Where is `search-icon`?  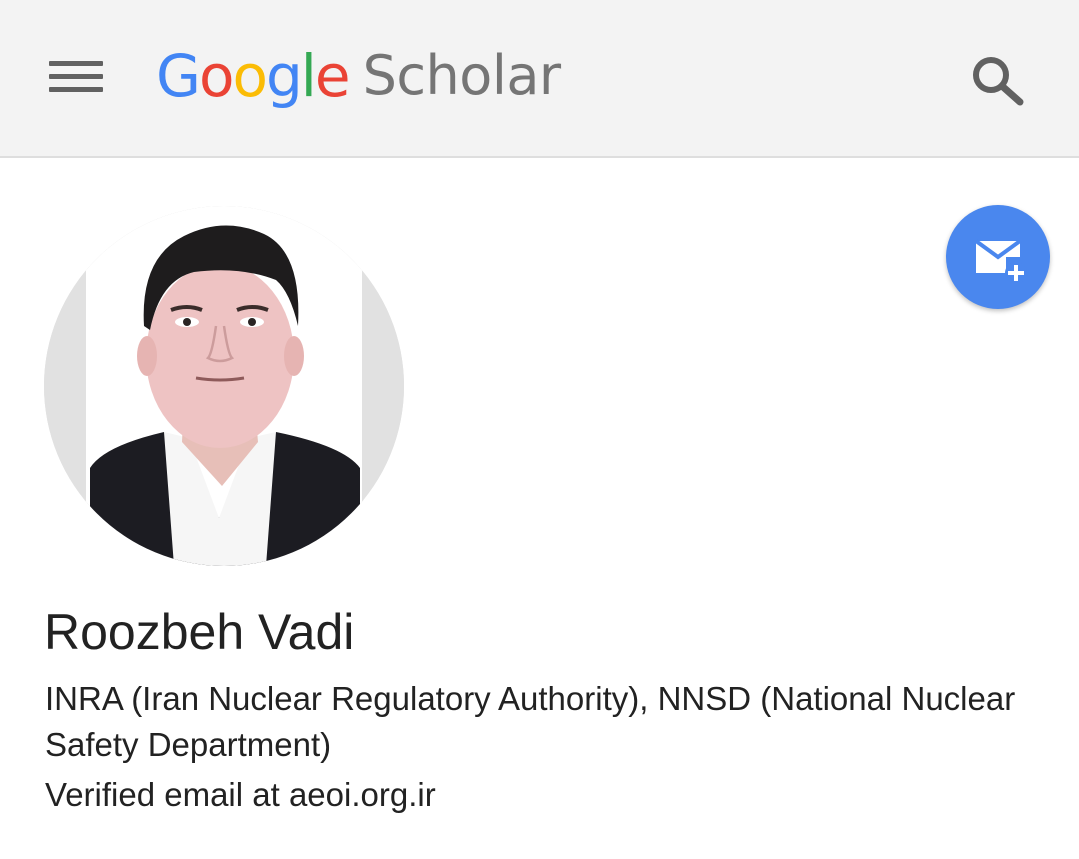
search-icon is located at coordinates (998, 81).